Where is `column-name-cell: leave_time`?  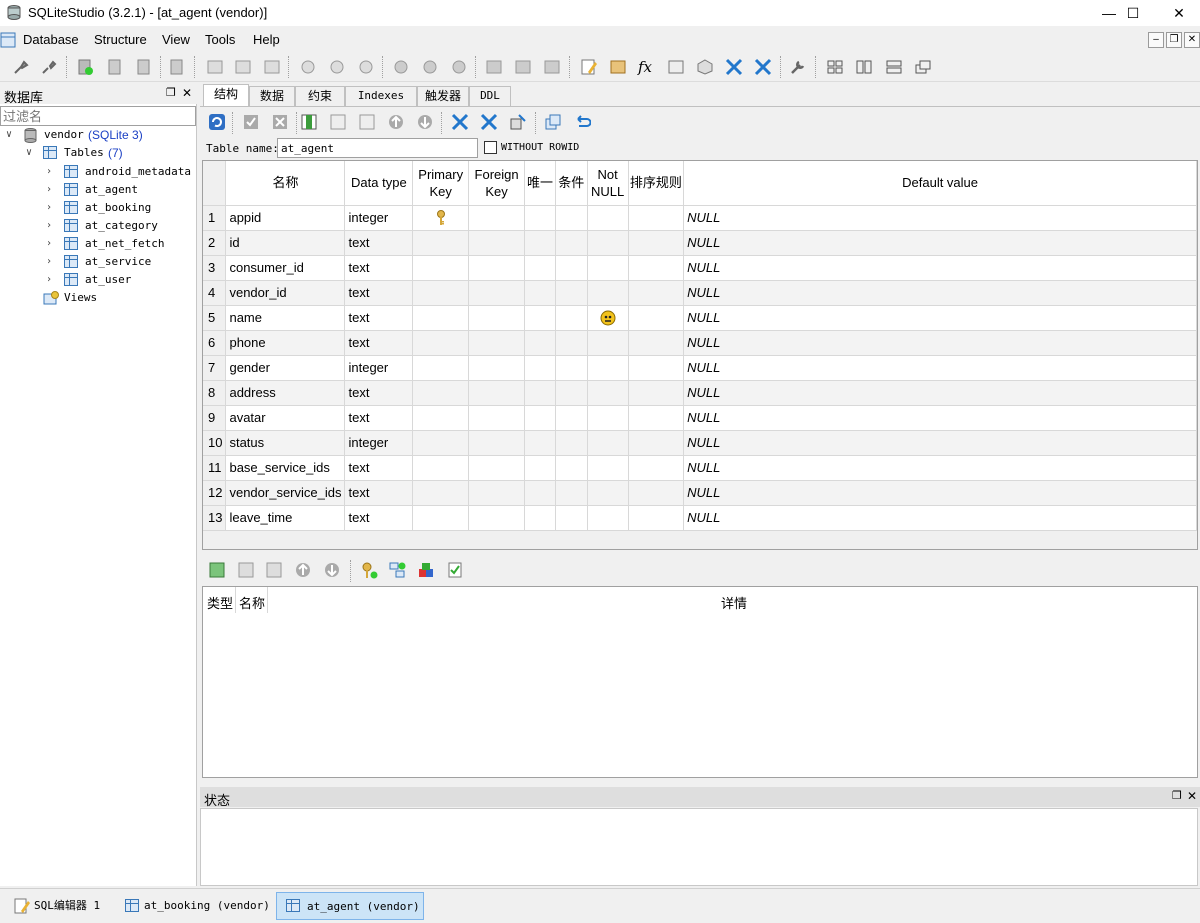 column-name-cell: leave_time is located at coordinates (285, 518).